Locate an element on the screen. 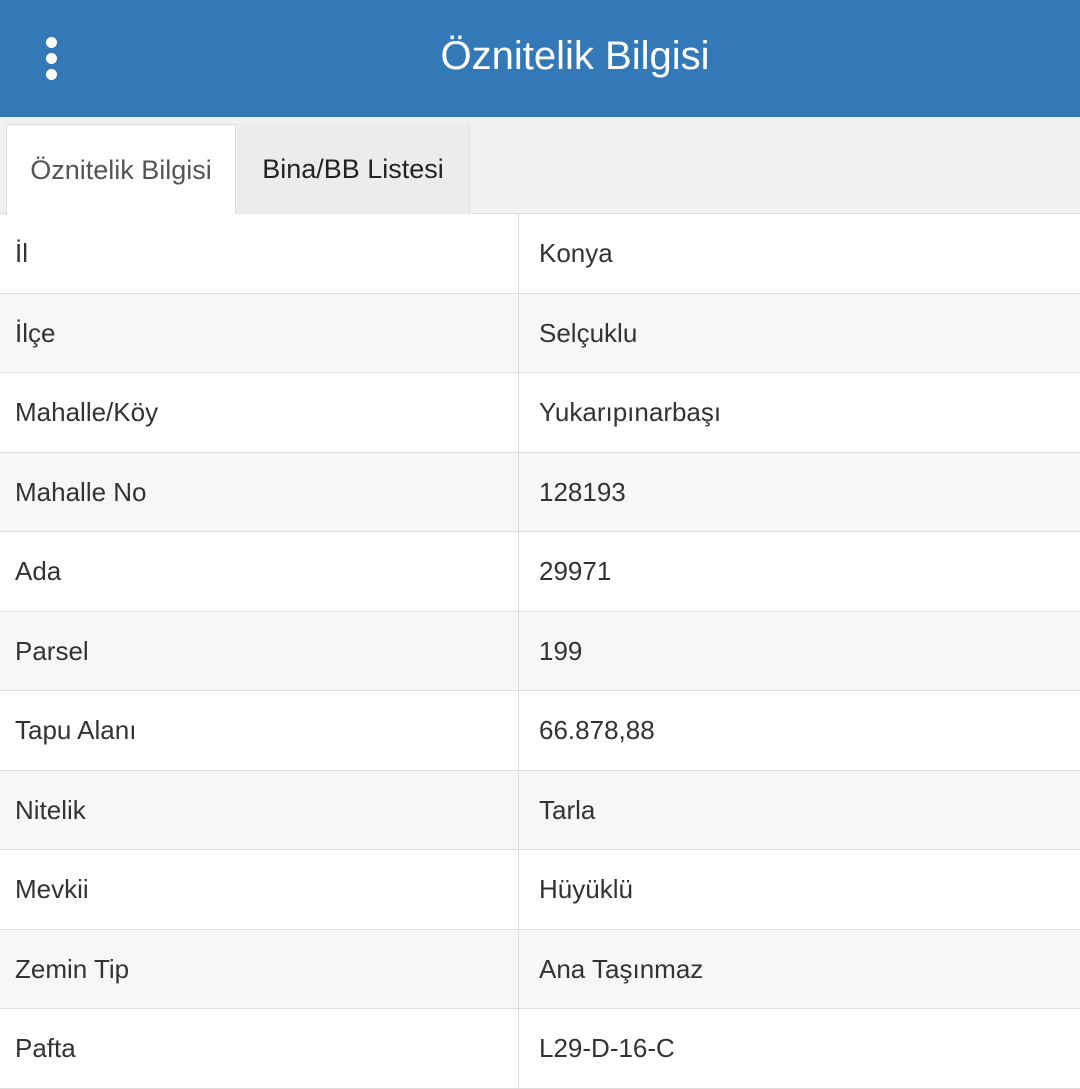 This screenshot has width=1080, height=1089. table-row: Mahalle/Köy Yukarıpınarbaşı is located at coordinates (540, 413).